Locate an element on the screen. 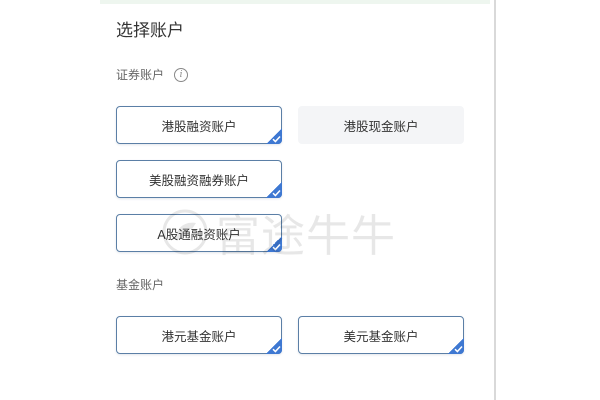 The height and width of the screenshot is (400, 600). funds-section-header: 基金账户 is located at coordinates (140, 285).